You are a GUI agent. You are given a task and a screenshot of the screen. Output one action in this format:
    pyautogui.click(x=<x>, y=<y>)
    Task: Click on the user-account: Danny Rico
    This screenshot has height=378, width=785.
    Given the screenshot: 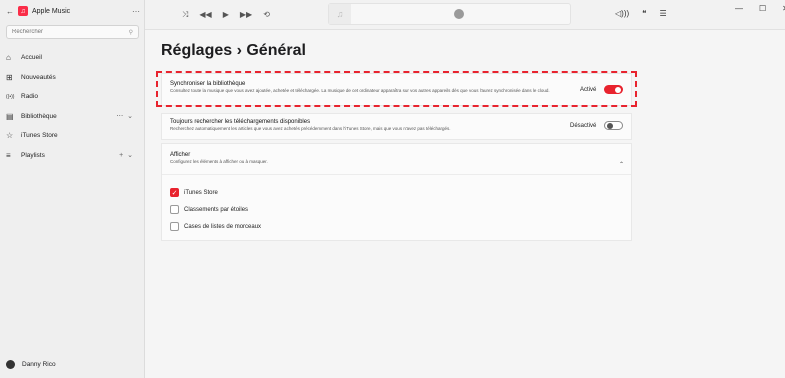 What is the action you would take?
    pyautogui.click(x=31, y=364)
    